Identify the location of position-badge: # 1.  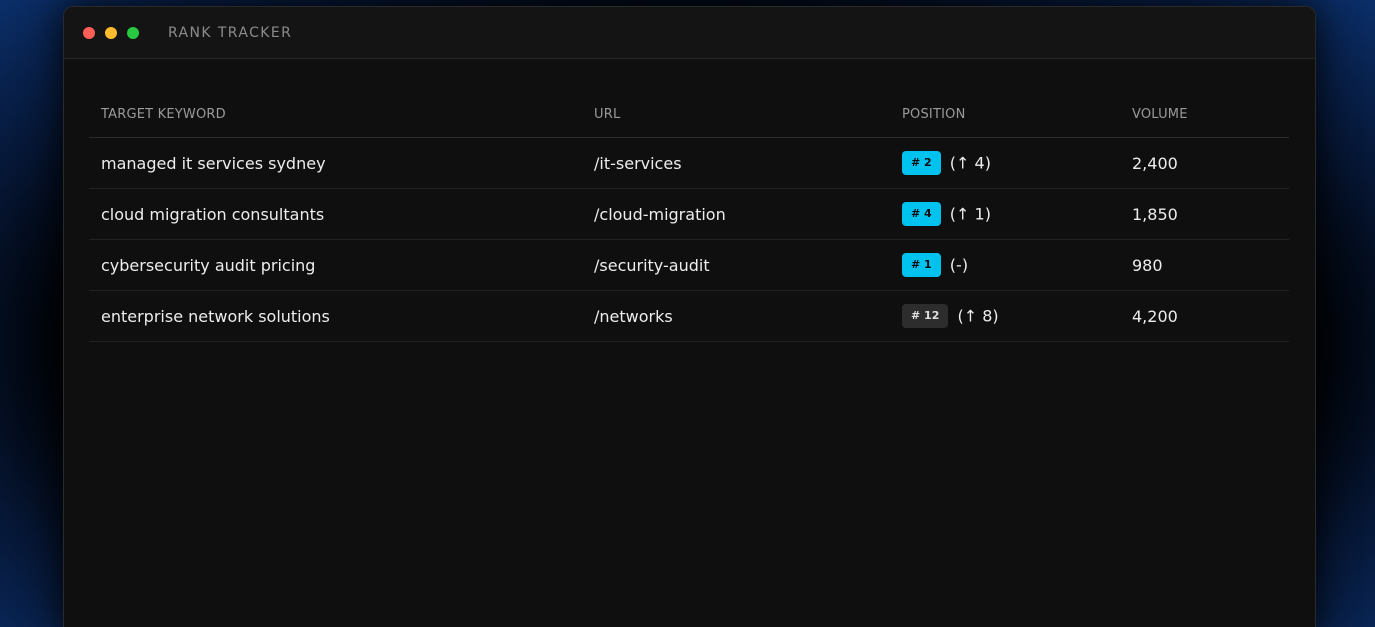
(921, 265).